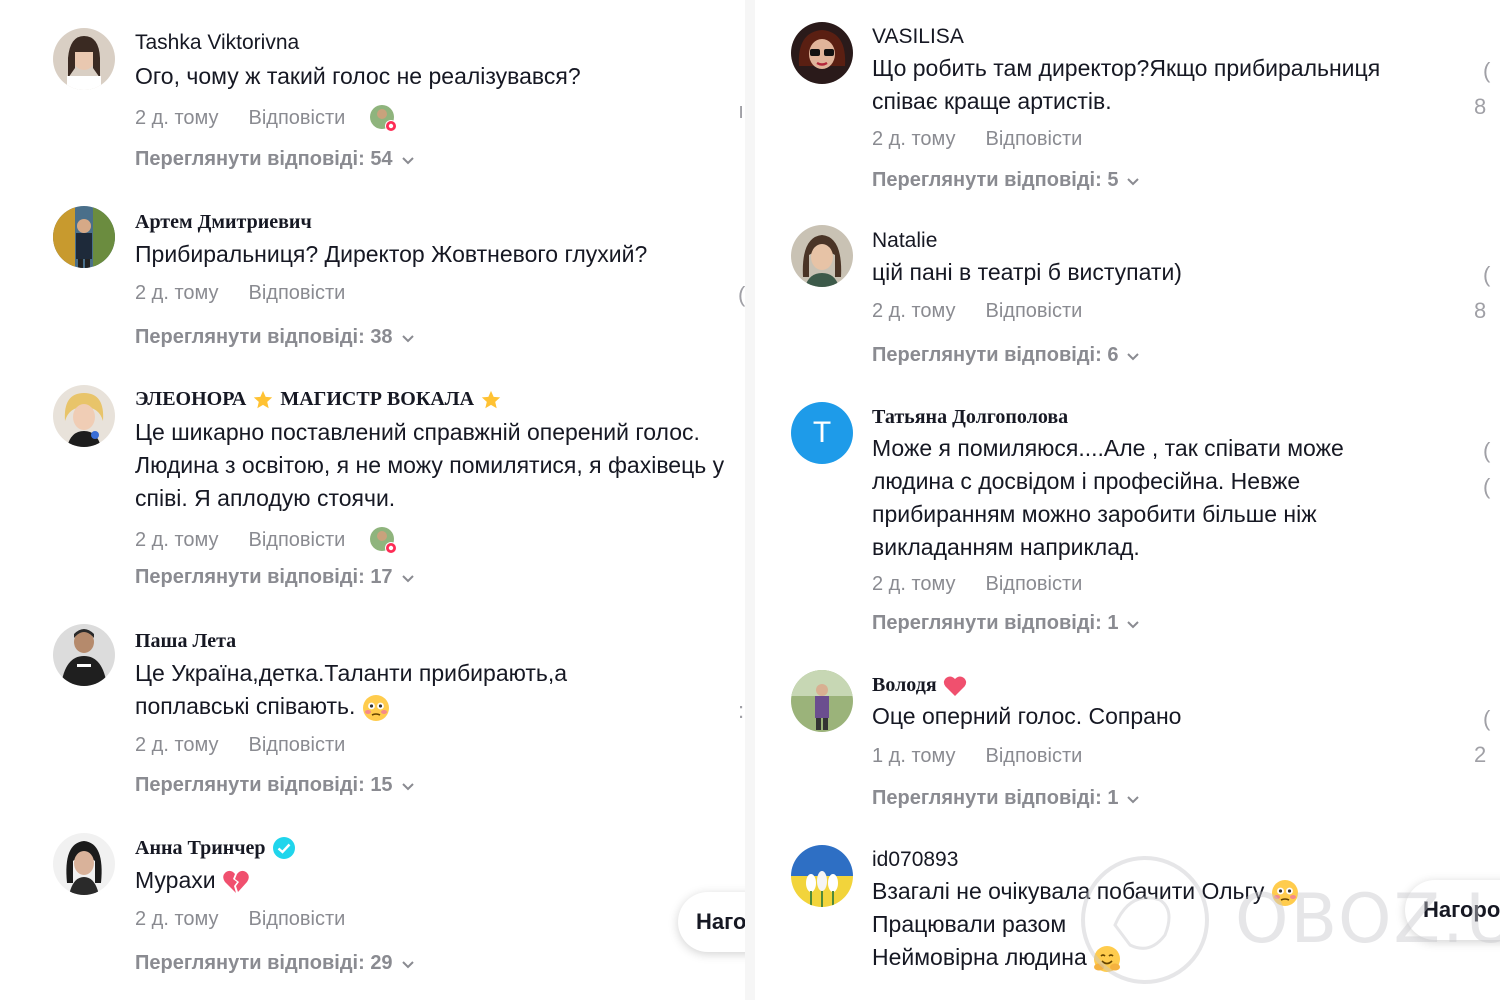  I want to click on watermark-text: OBOZ.UA, so click(1367, 919).